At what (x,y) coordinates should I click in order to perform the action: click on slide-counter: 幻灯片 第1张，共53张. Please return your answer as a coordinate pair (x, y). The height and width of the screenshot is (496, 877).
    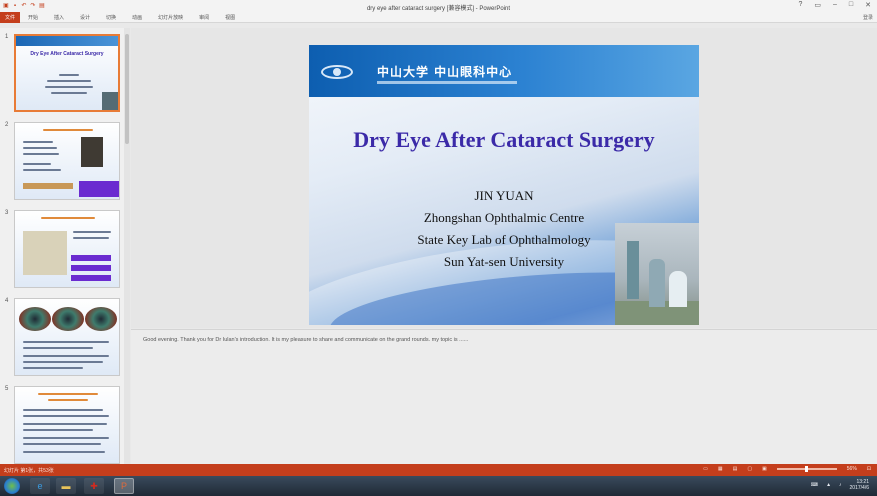
    Looking at the image, I should click on (29, 470).